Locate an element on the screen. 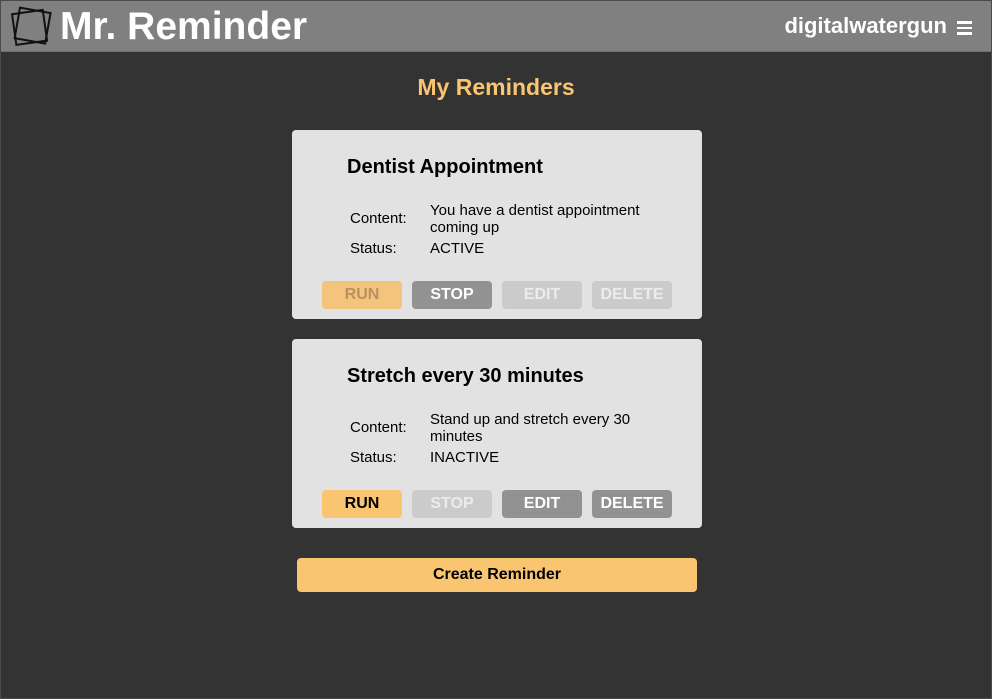 This screenshot has height=699, width=992. app-title: Mr. Reminder is located at coordinates (183, 27).